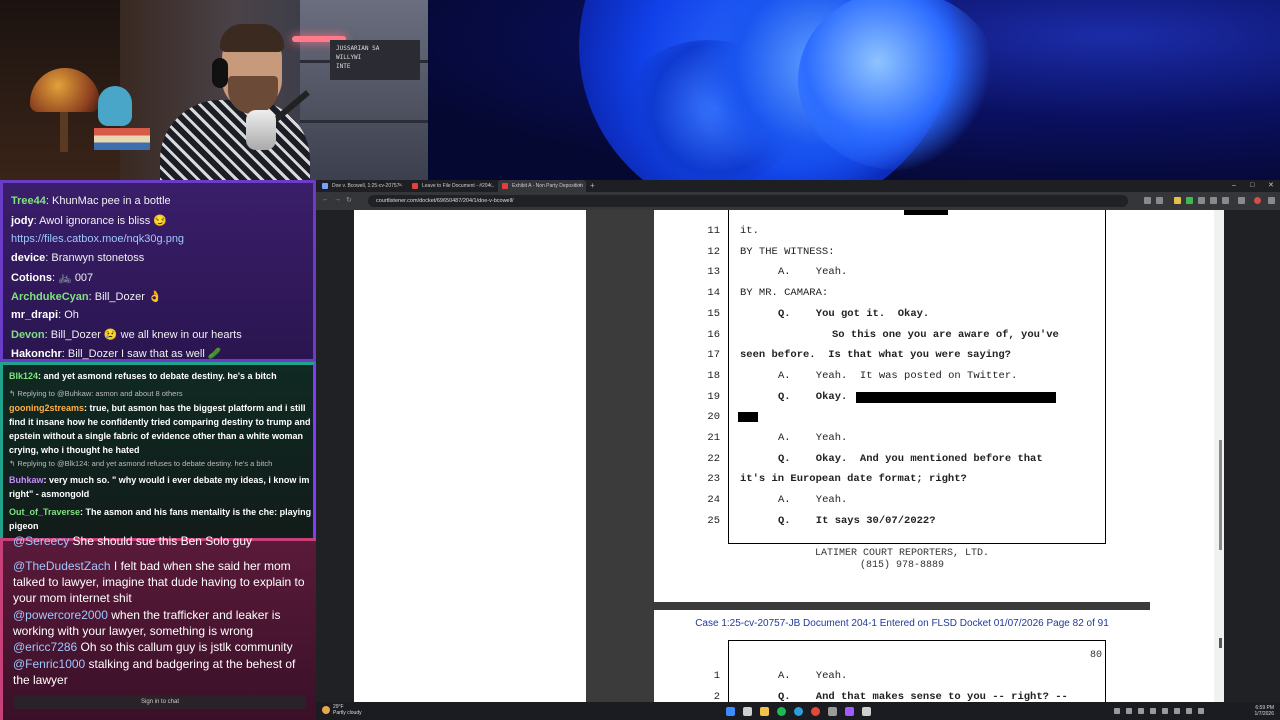 The image size is (1280, 720). Describe the element at coordinates (713, 417) in the screenshot. I see `line-number: 20` at that location.